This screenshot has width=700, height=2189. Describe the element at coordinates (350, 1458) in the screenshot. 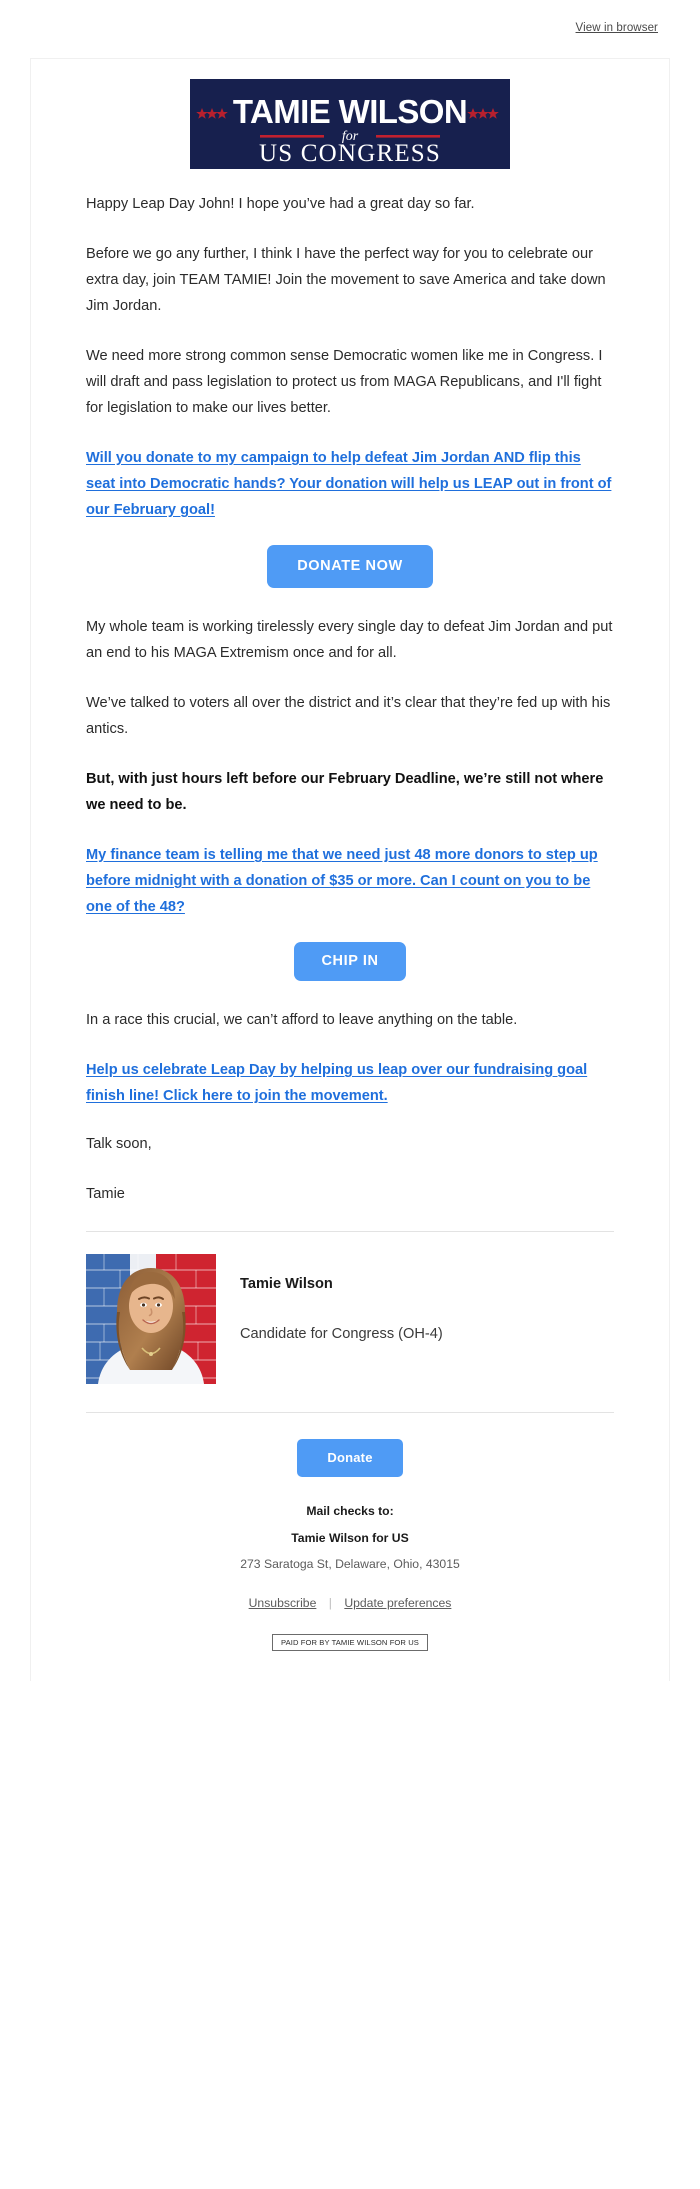

I see `footer-donate-button: Donate` at that location.